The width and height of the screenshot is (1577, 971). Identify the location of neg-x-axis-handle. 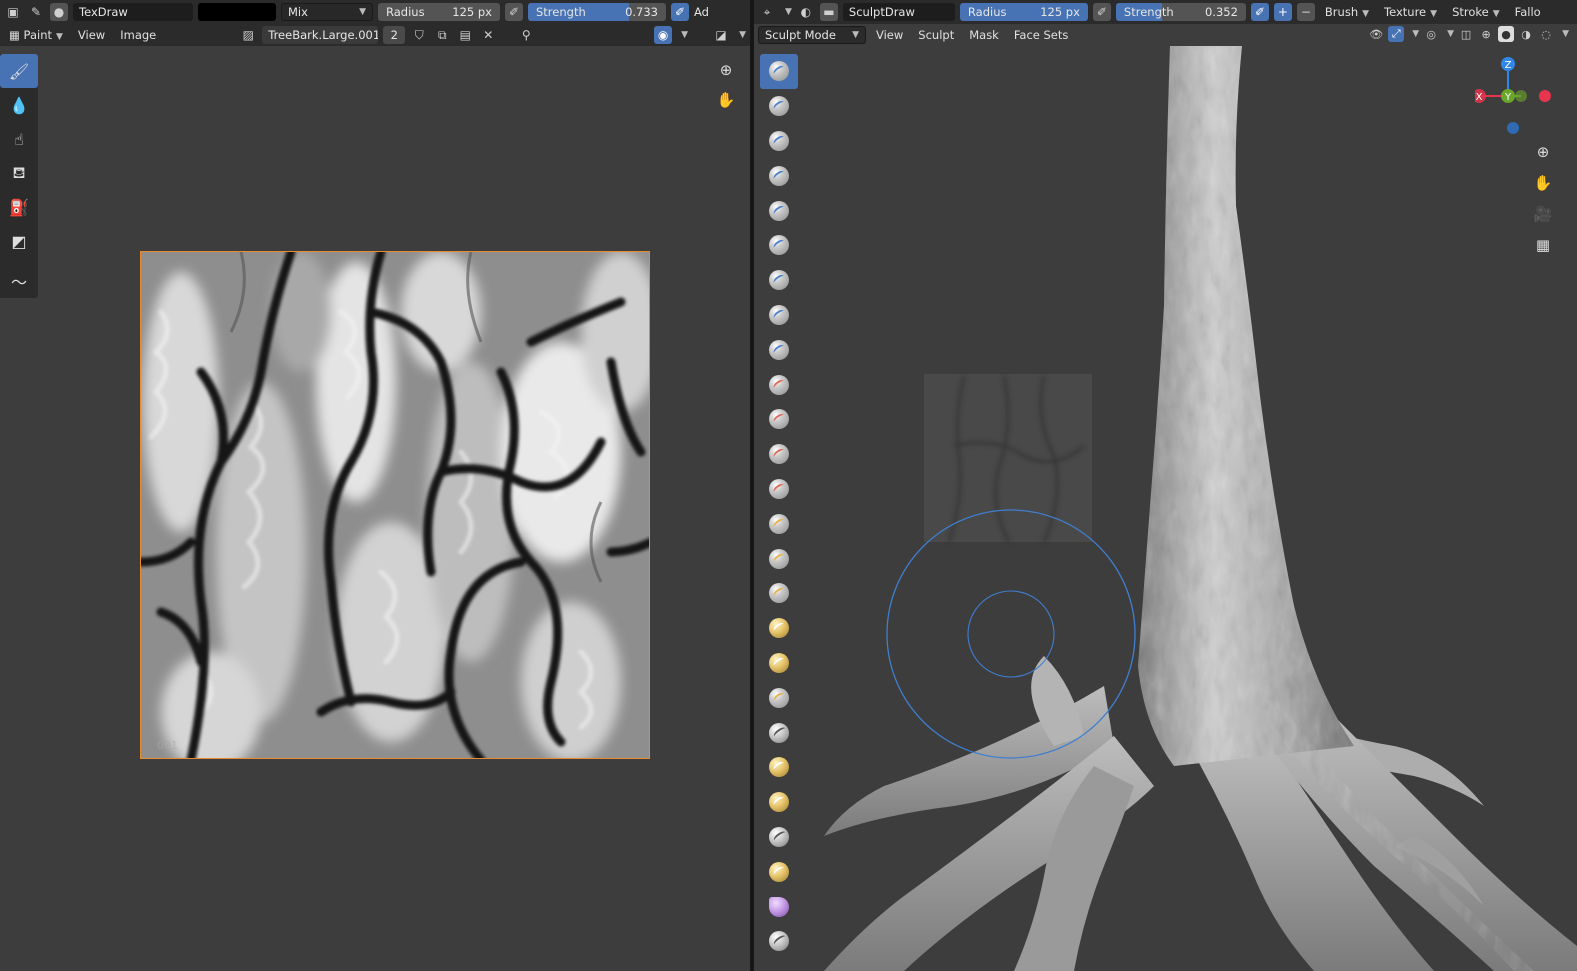
(1545, 96).